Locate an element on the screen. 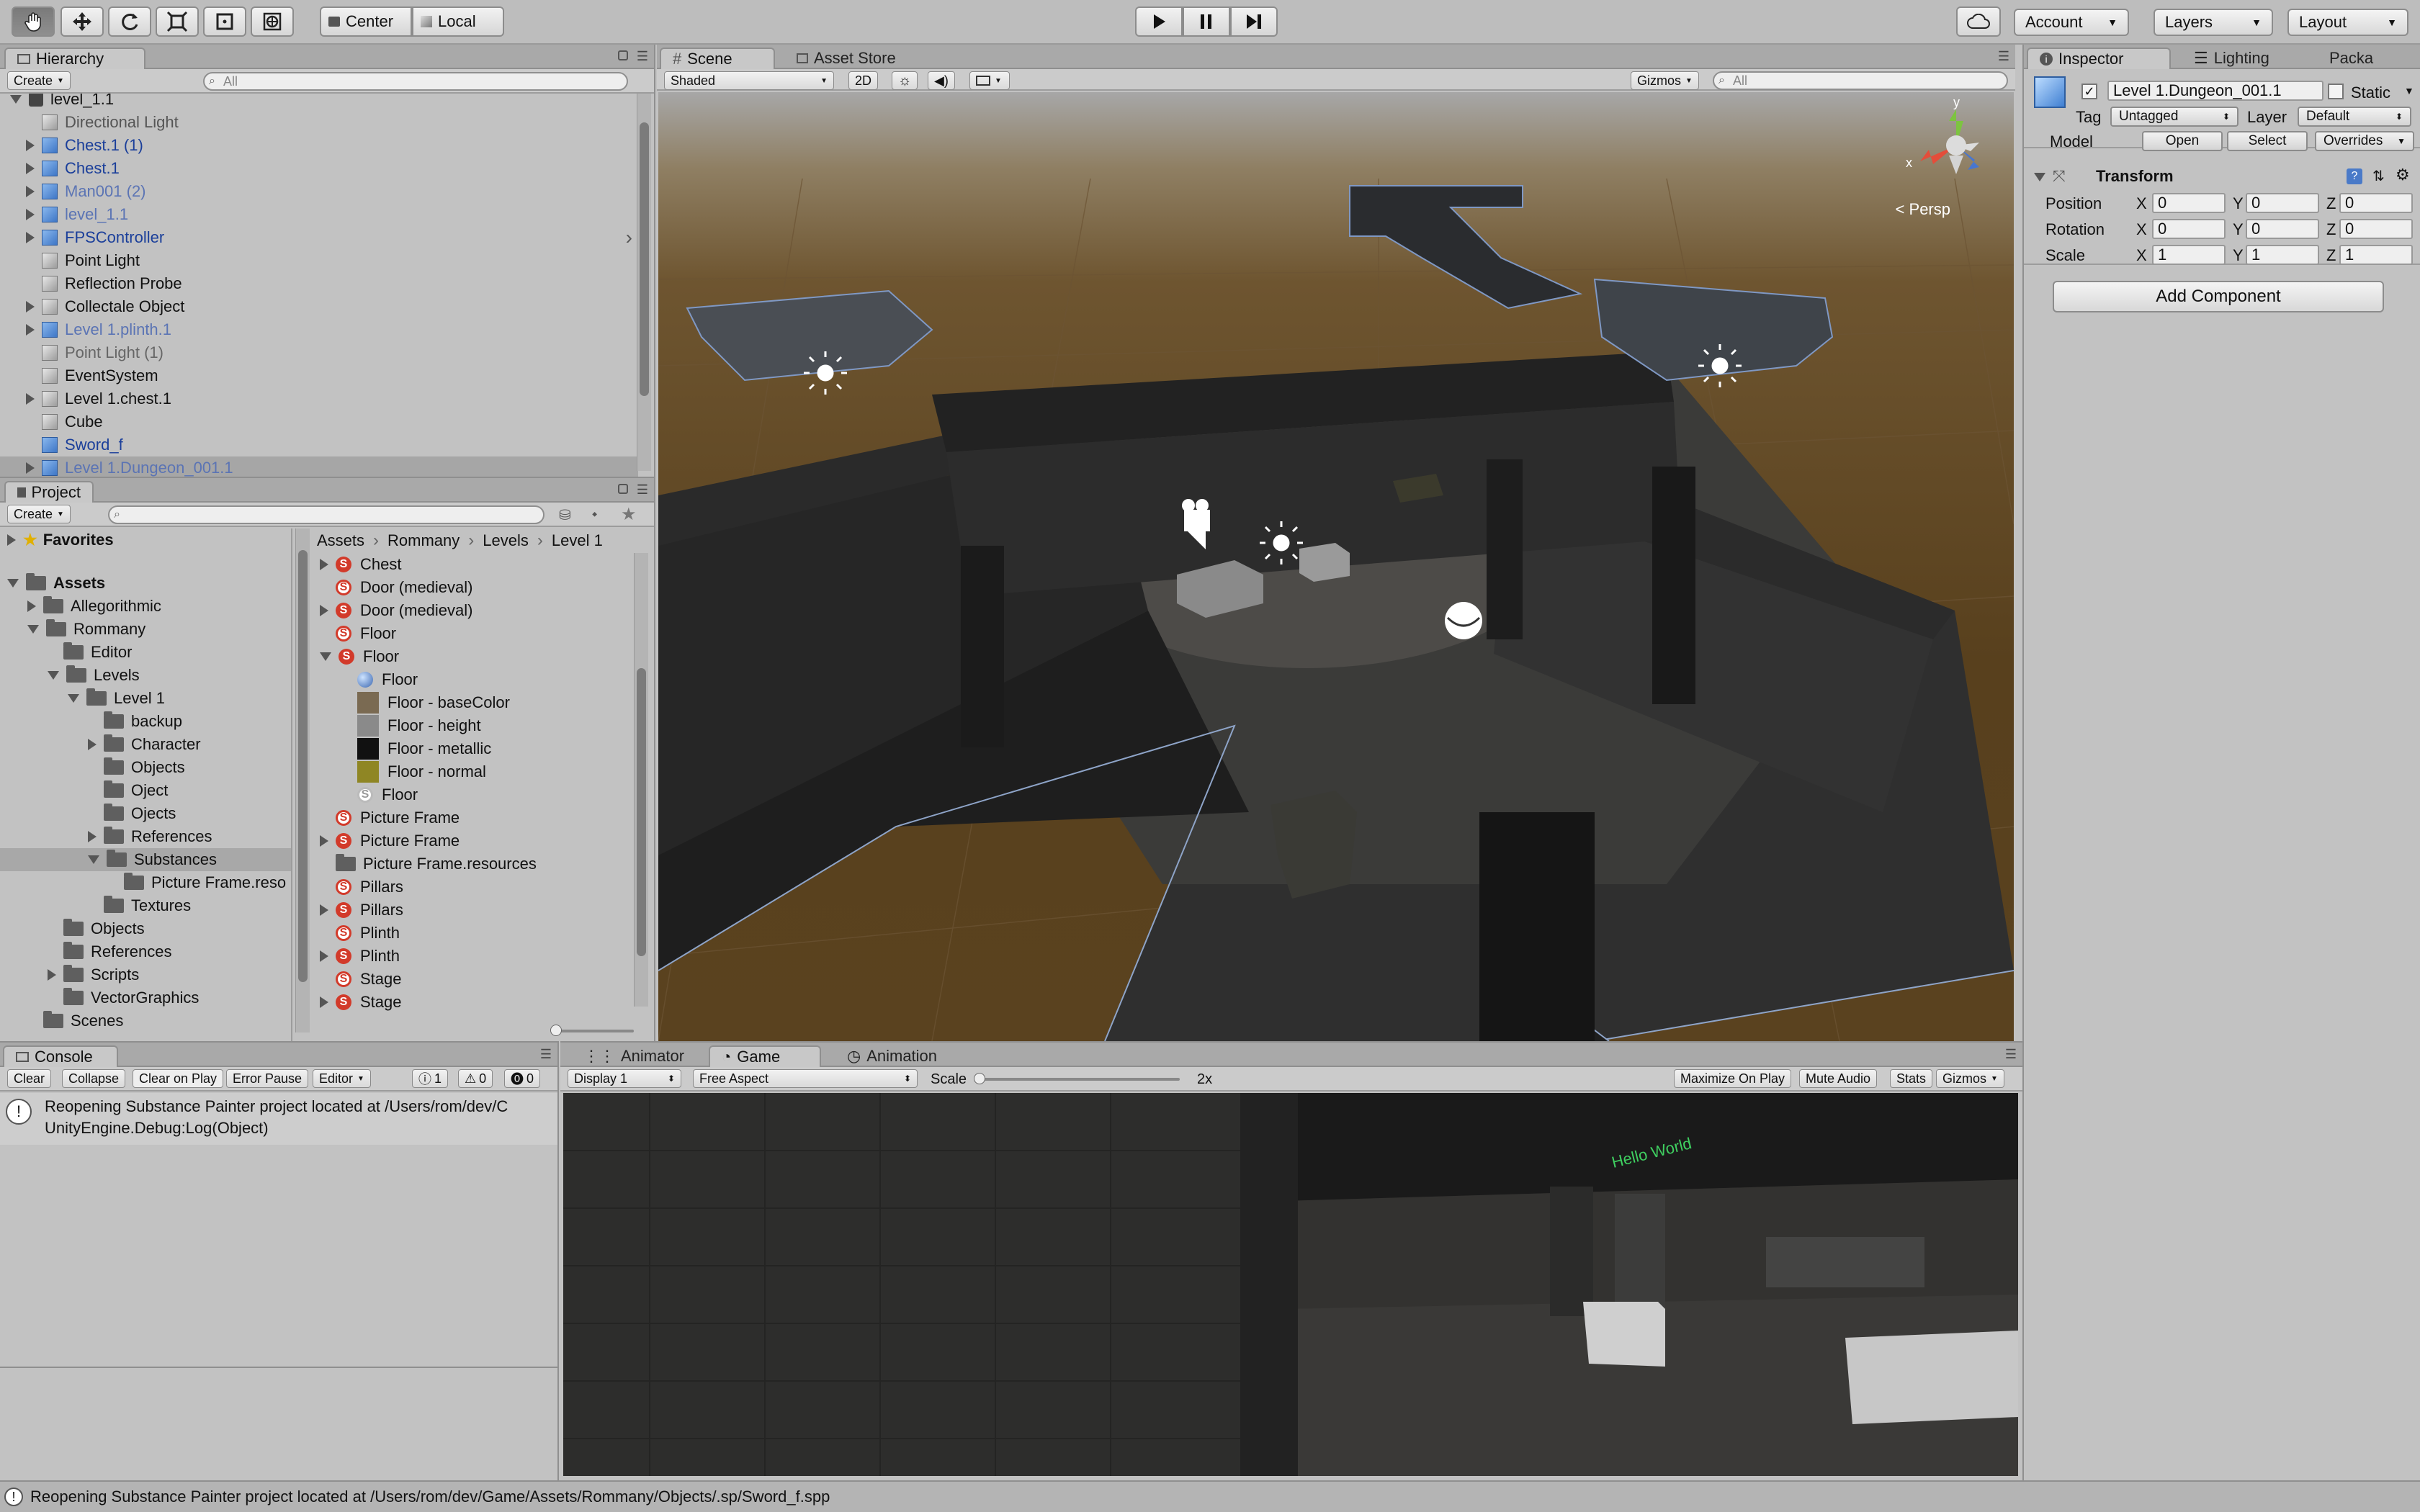  hierarchy-item: Level 1.Dungeon_001.1 is located at coordinates (319, 466).